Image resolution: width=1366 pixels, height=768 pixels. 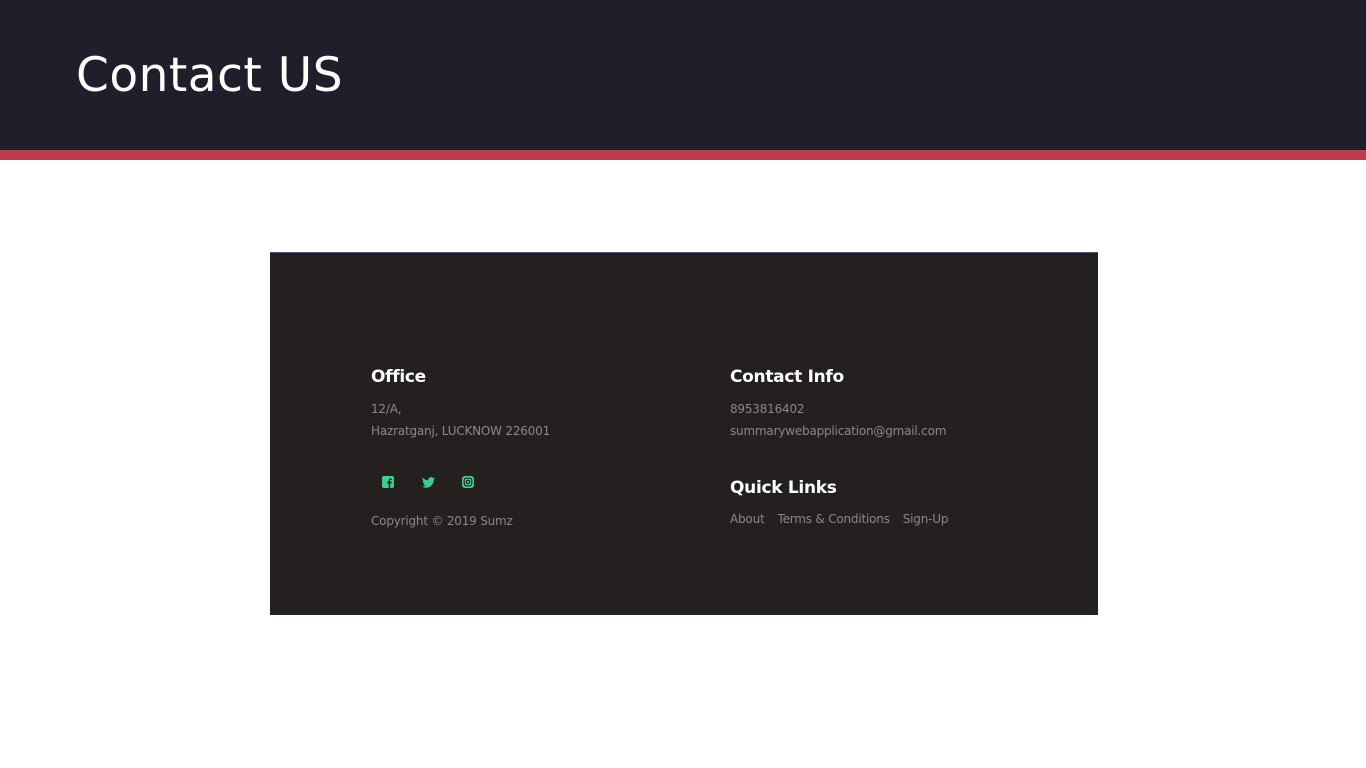 I want to click on contact-email: summarywebapplication@gmail.com, so click(x=839, y=431).